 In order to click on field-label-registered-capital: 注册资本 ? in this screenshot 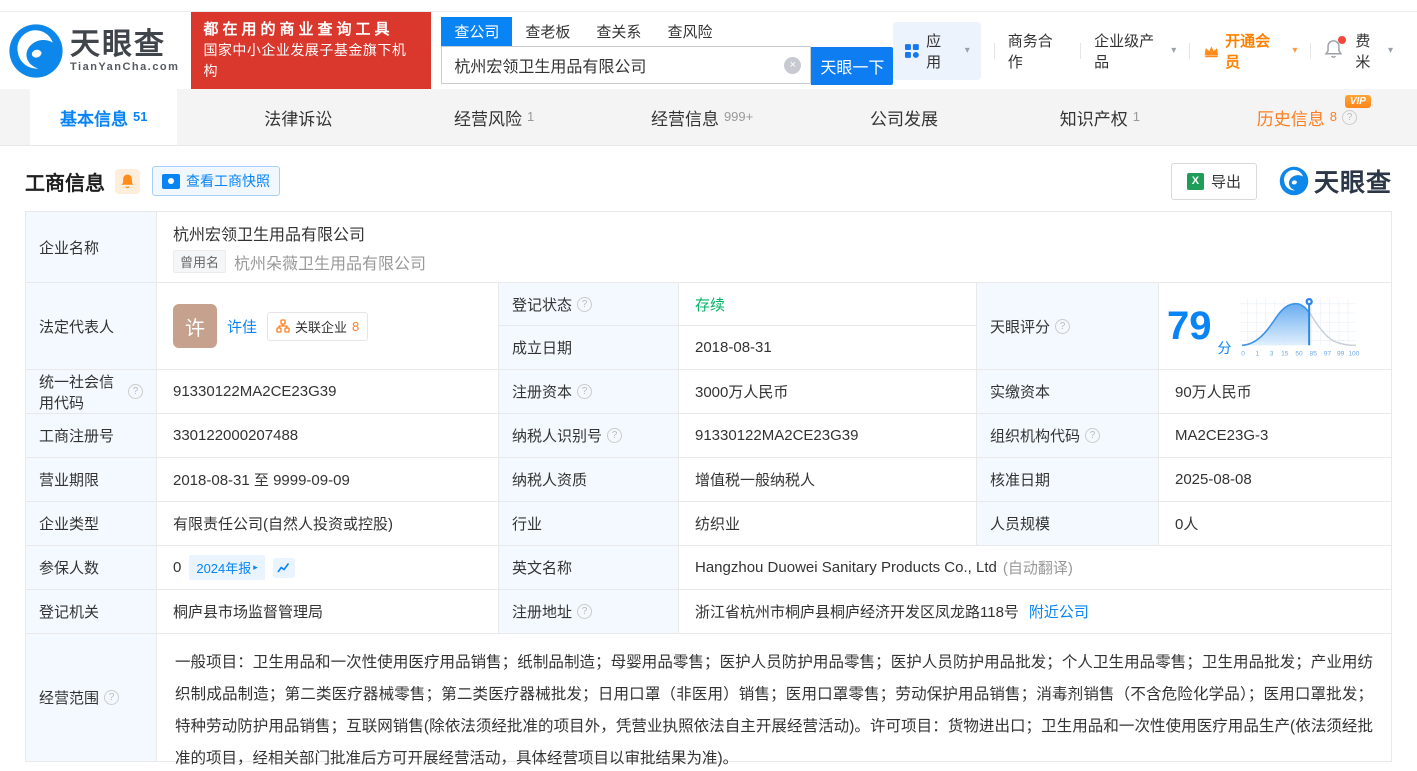, I will do `click(588, 391)`.